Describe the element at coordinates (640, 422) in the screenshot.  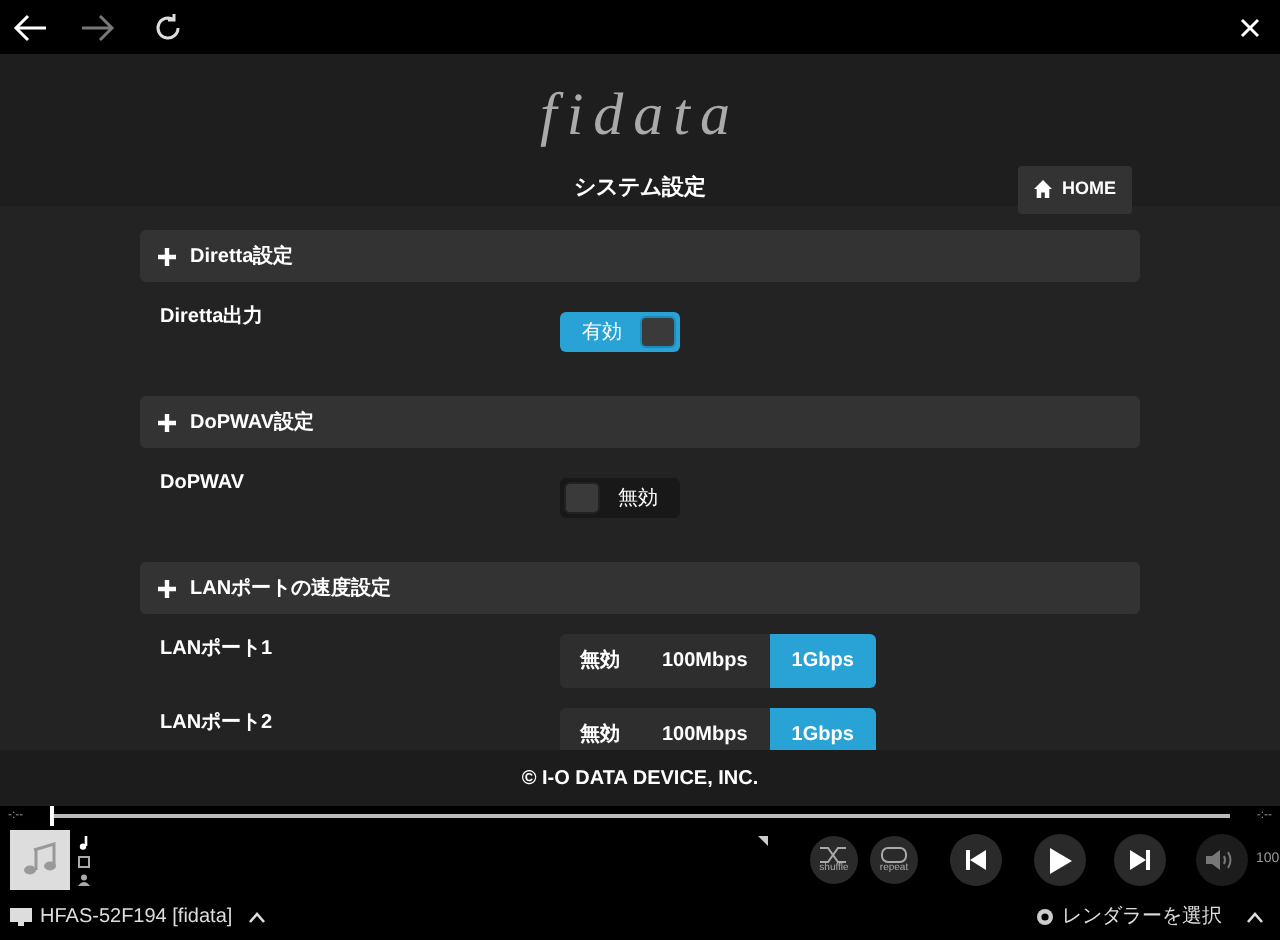
I see `section-header: DoPWAV設定` at that location.